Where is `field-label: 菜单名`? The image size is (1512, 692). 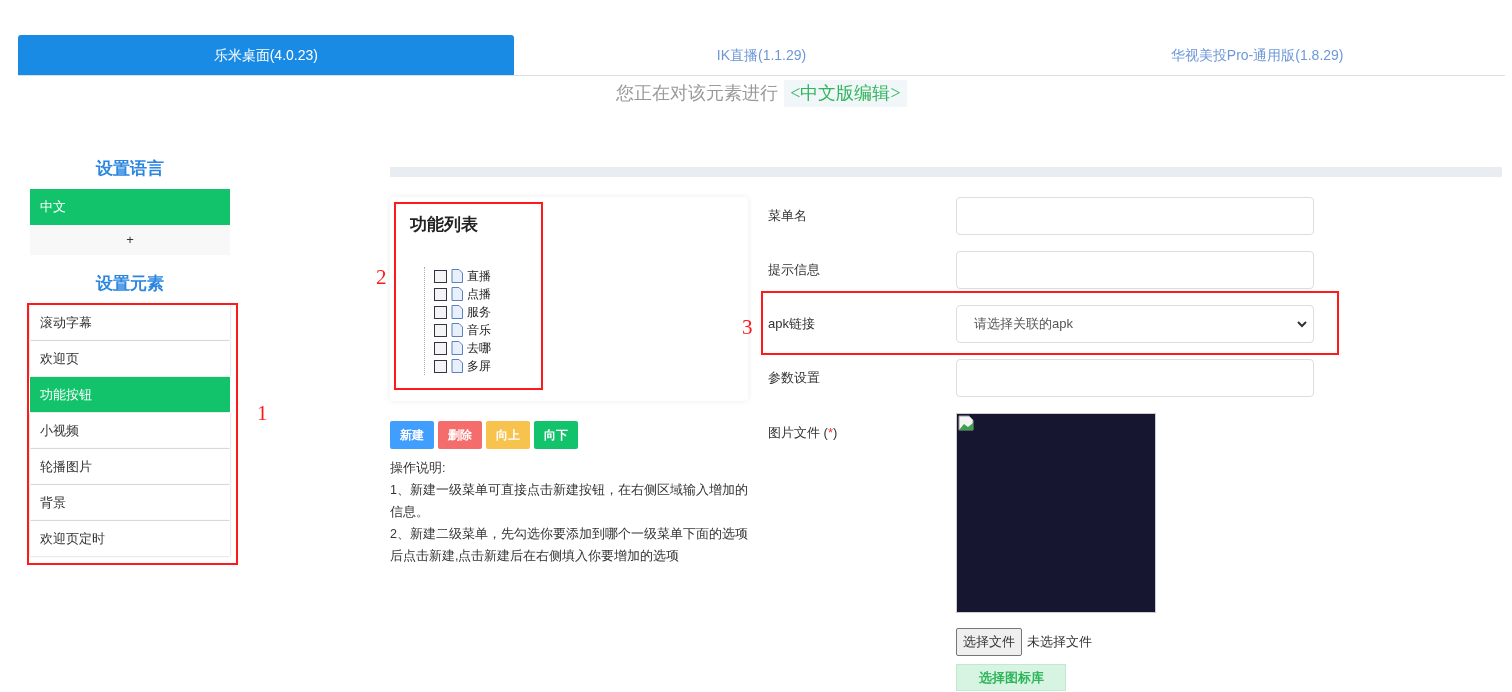 field-label: 菜单名 is located at coordinates (788, 216).